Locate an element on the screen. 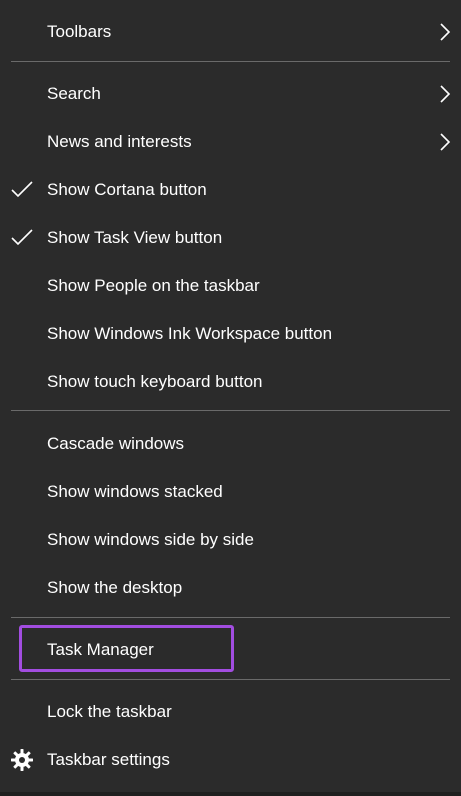 Image resolution: width=461 pixels, height=796 pixels. menu-item-show-the-desktop: Show the desktop is located at coordinates (230, 588).